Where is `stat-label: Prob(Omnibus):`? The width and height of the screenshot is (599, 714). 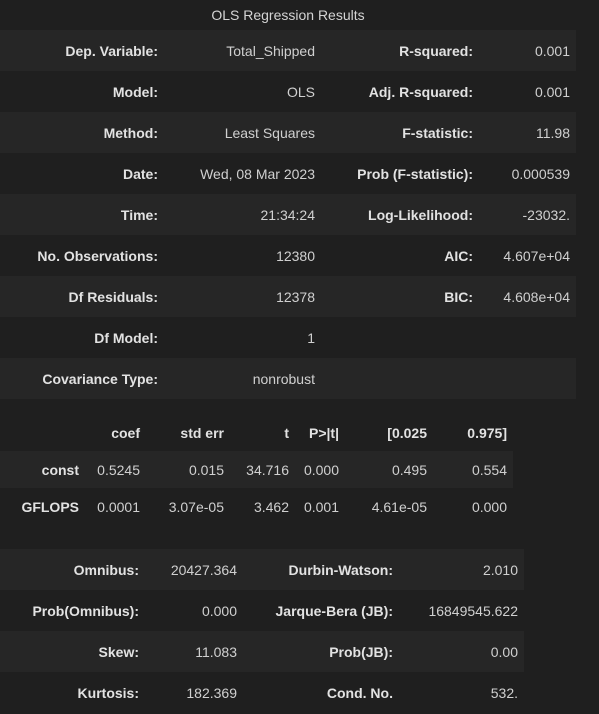
stat-label: Prob(Omnibus): is located at coordinates (72, 610).